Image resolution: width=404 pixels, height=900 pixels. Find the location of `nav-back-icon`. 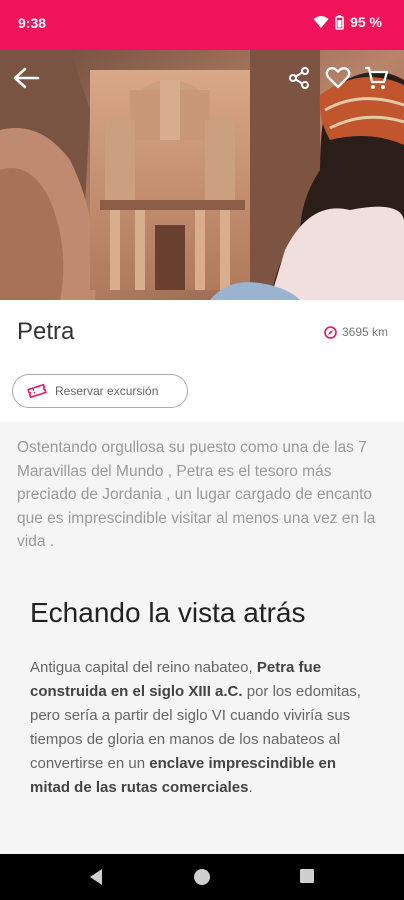

nav-back-icon is located at coordinates (96, 877).